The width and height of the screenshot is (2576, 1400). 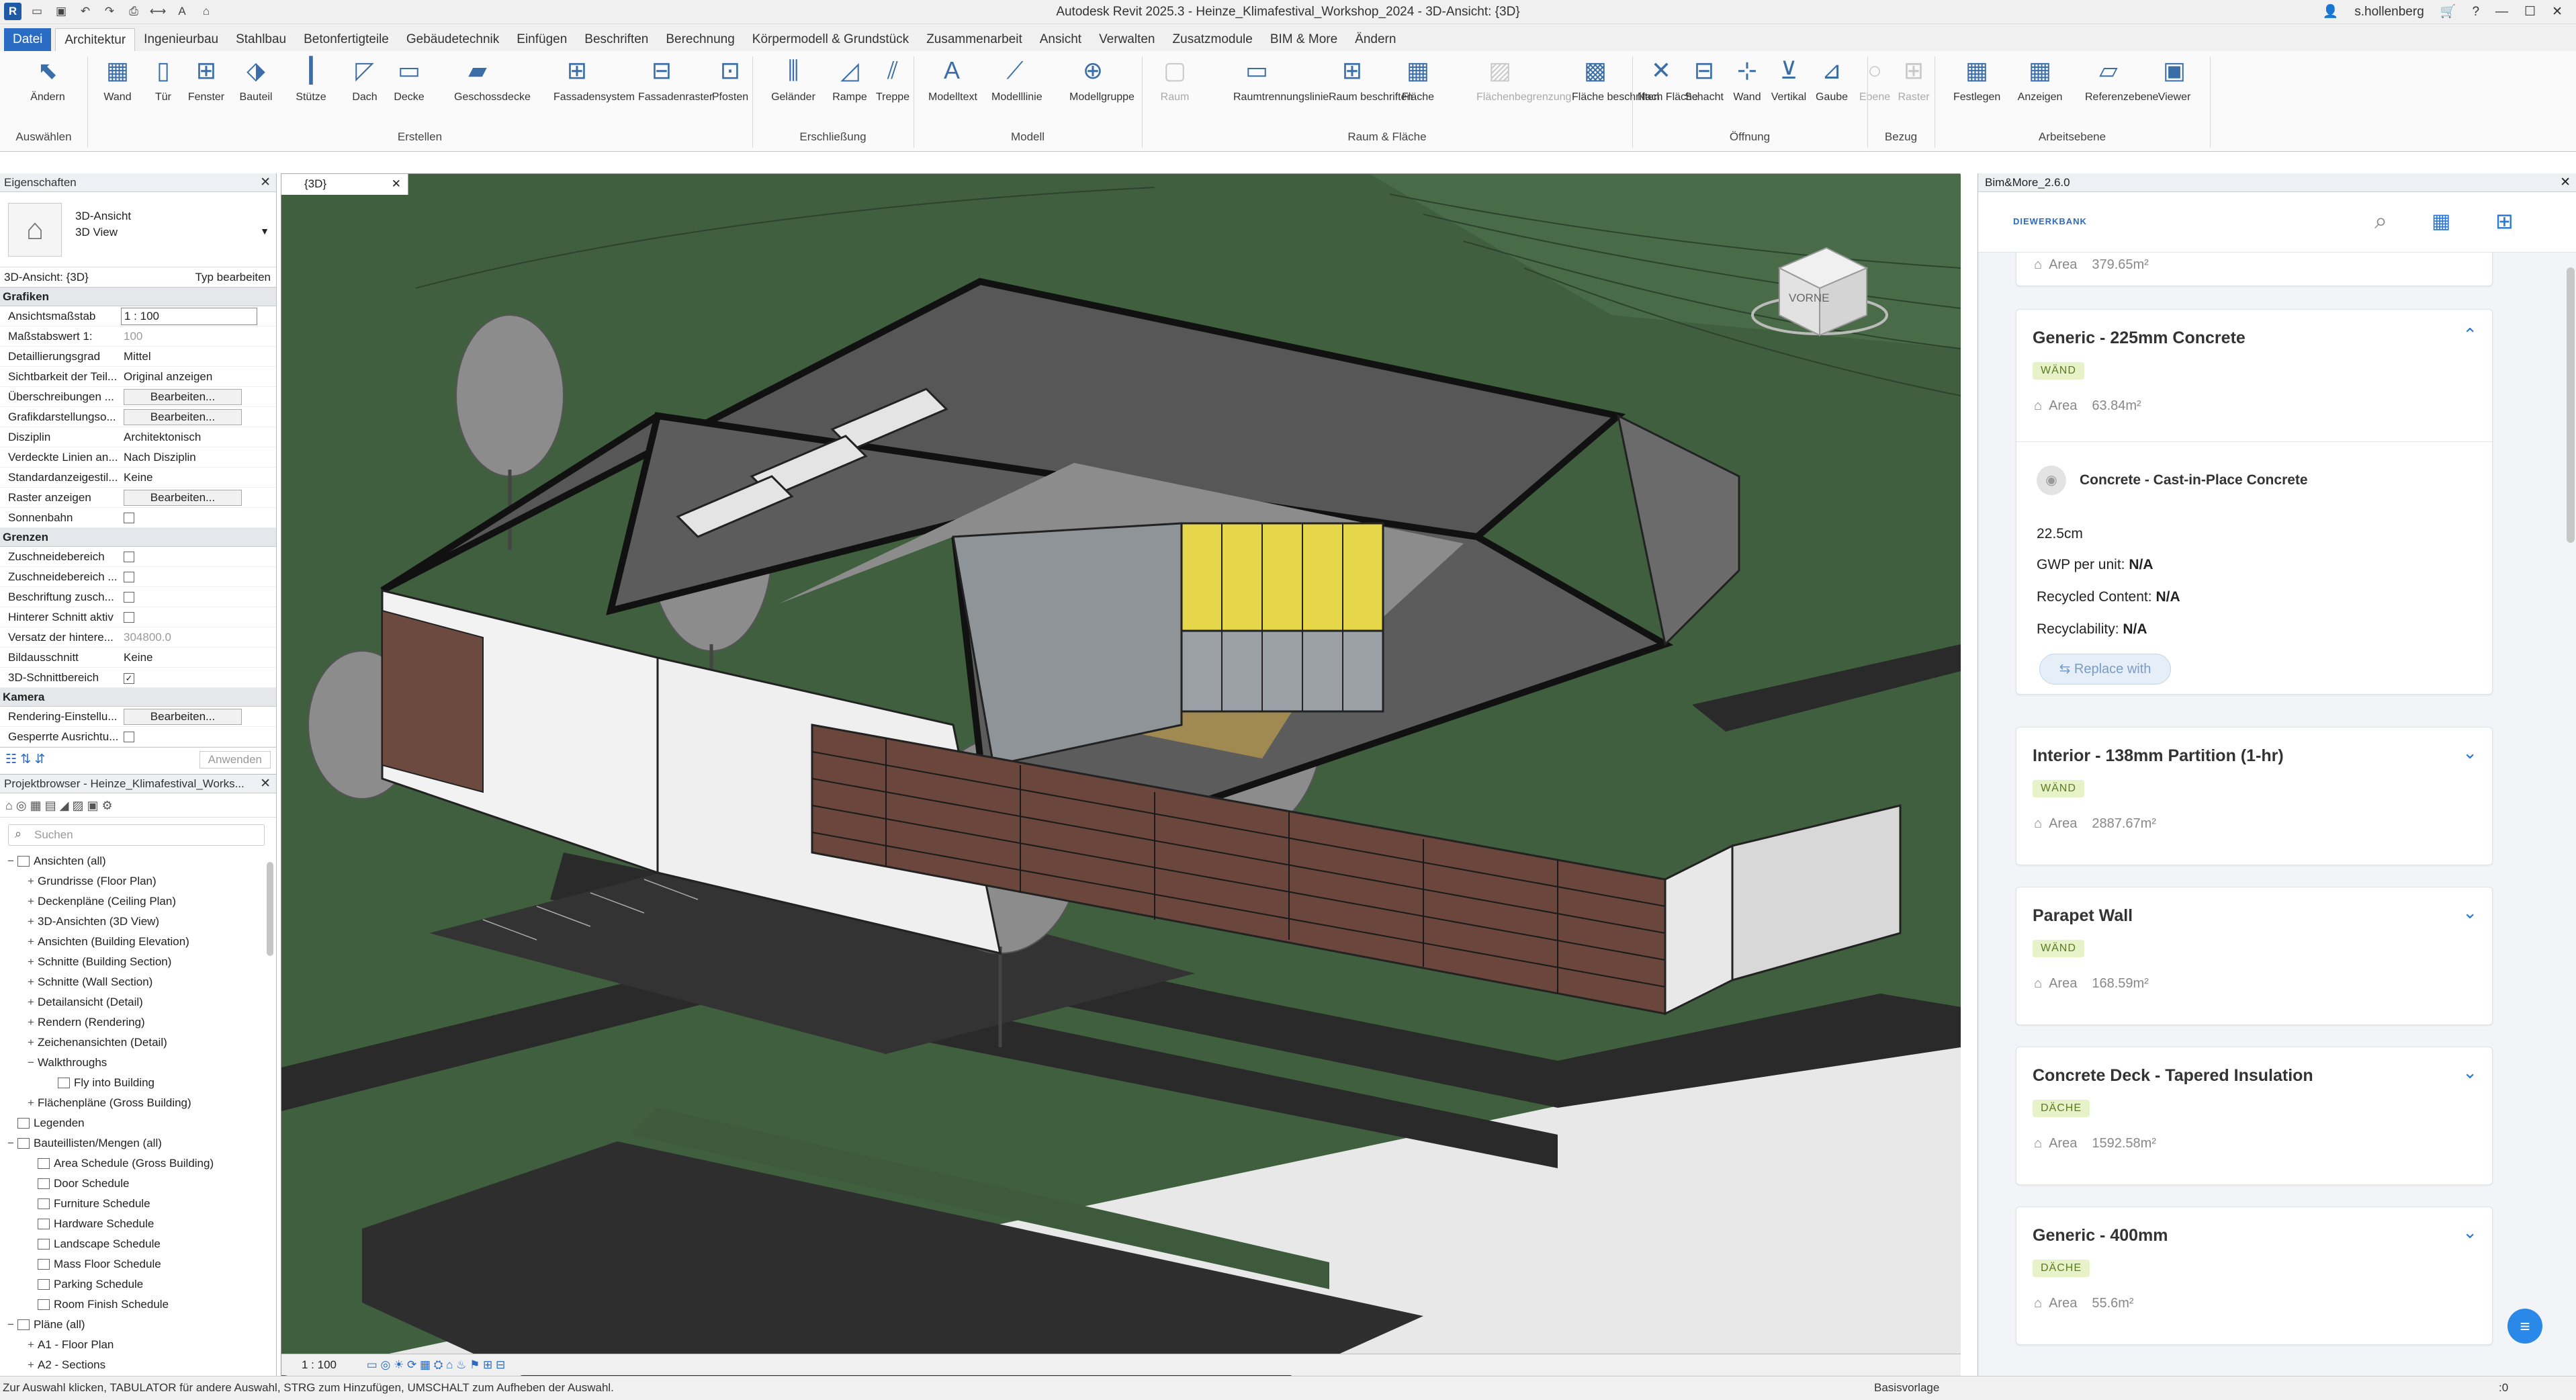 I want to click on tab-12: Verwalten, so click(x=1126, y=40).